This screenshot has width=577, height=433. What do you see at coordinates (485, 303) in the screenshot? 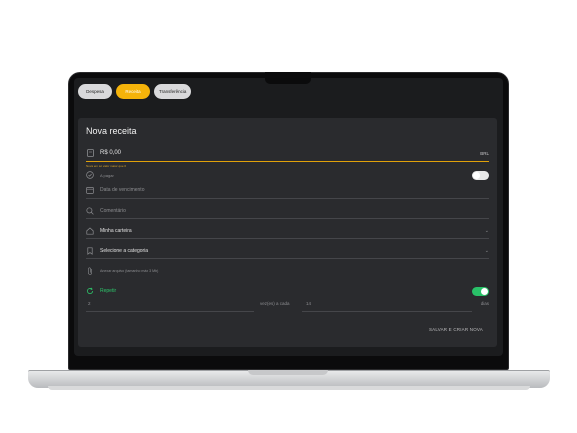
I see `repeat-interval-unit: dias` at bounding box center [485, 303].